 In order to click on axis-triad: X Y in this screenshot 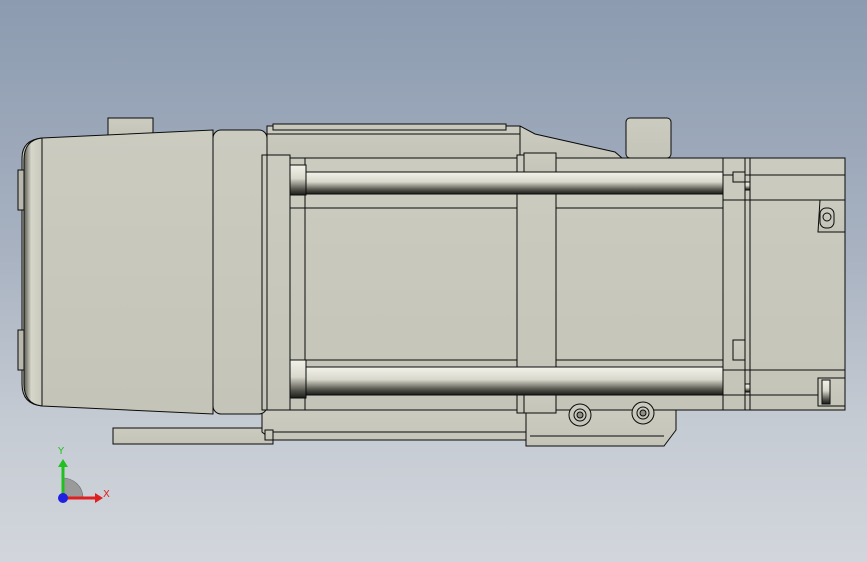, I will do `click(83, 474)`.